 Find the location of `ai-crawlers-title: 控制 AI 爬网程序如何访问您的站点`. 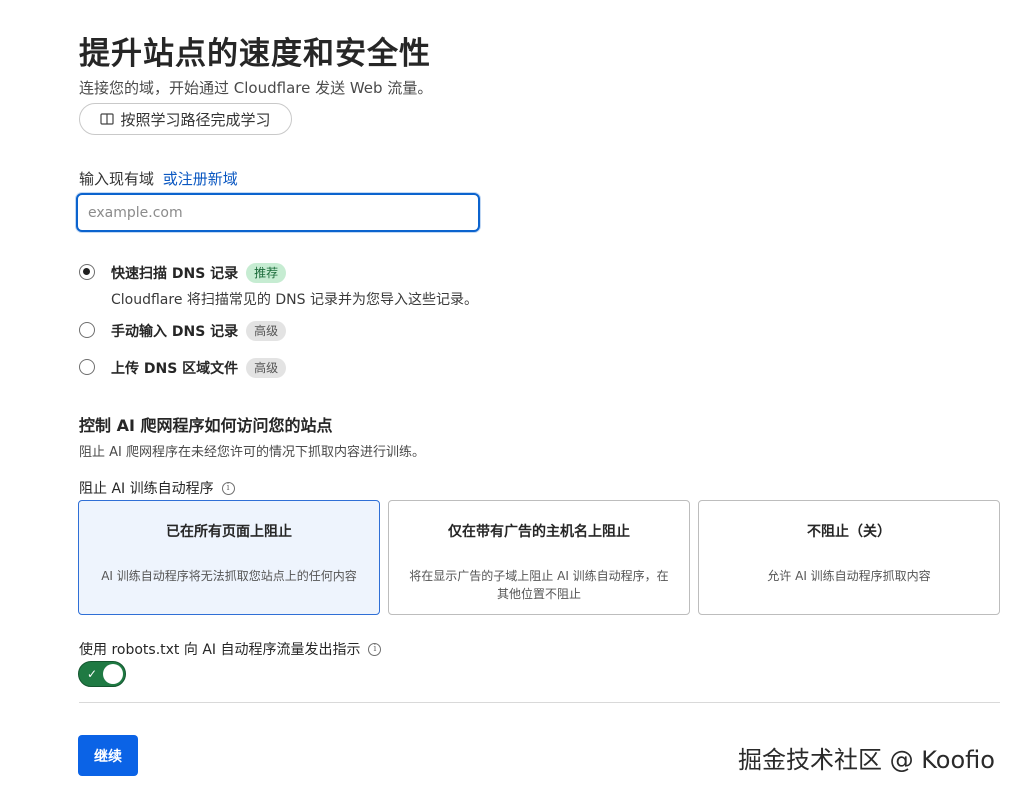

ai-crawlers-title: 控制 AI 爬网程序如何访问您的站点 is located at coordinates (206, 425).